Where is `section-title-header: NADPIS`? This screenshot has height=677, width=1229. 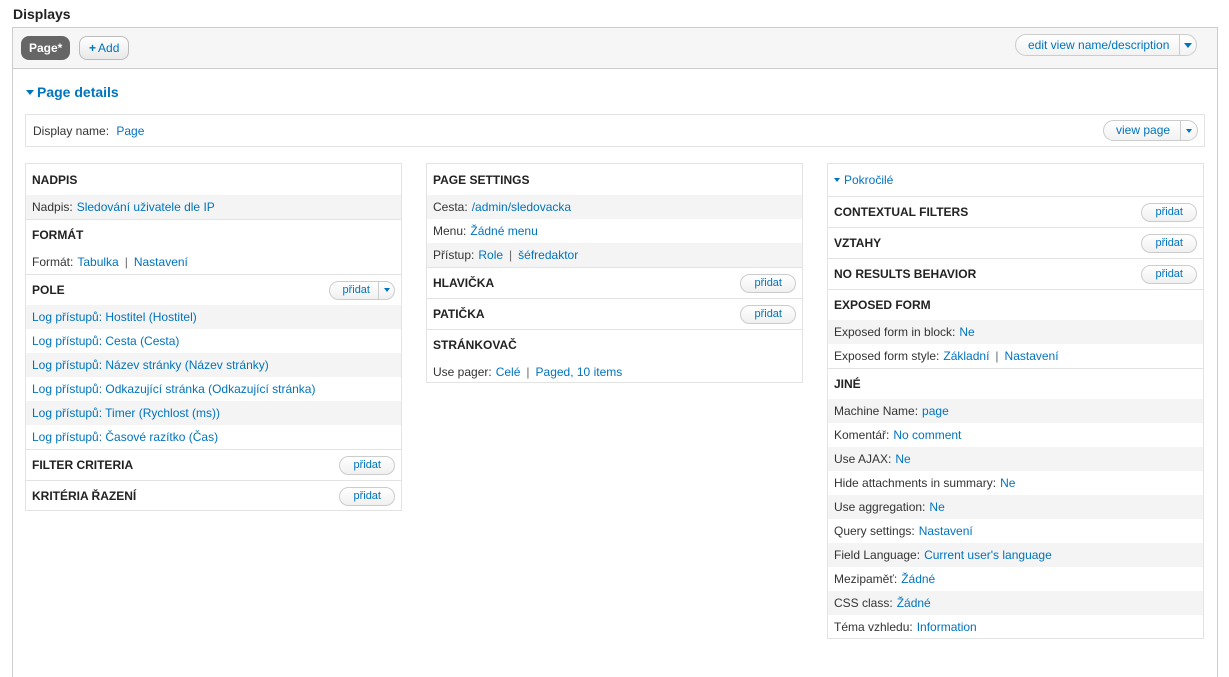
section-title-header: NADPIS is located at coordinates (213, 179).